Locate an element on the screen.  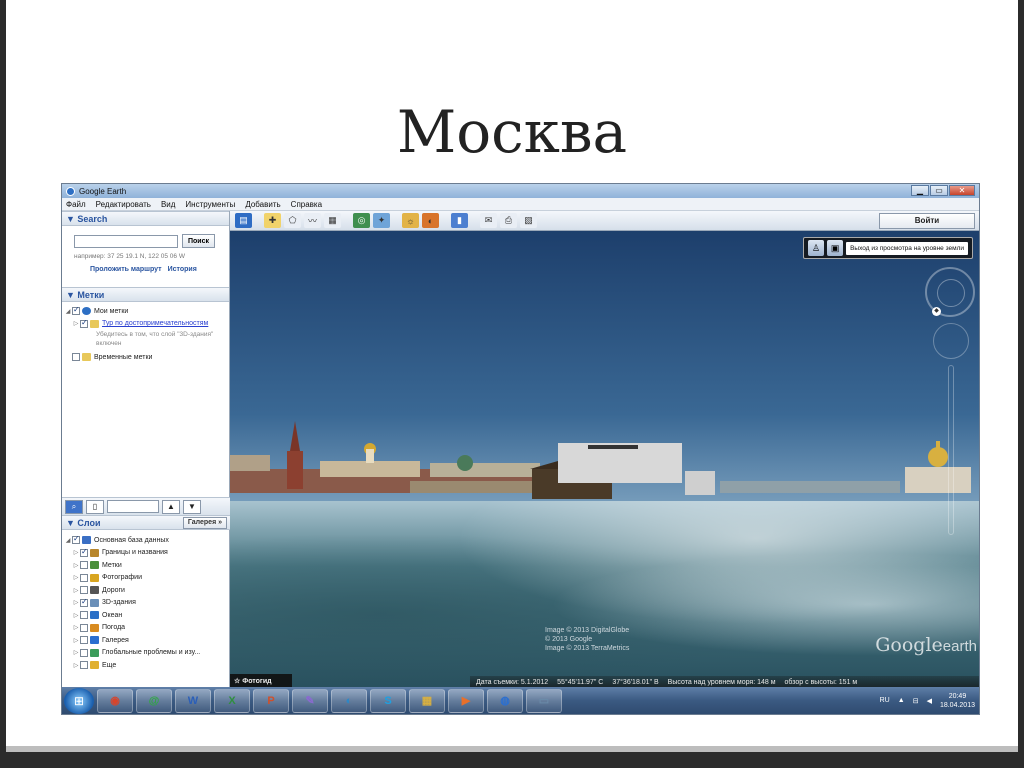
excel-icon: X is located at coordinates (232, 700).